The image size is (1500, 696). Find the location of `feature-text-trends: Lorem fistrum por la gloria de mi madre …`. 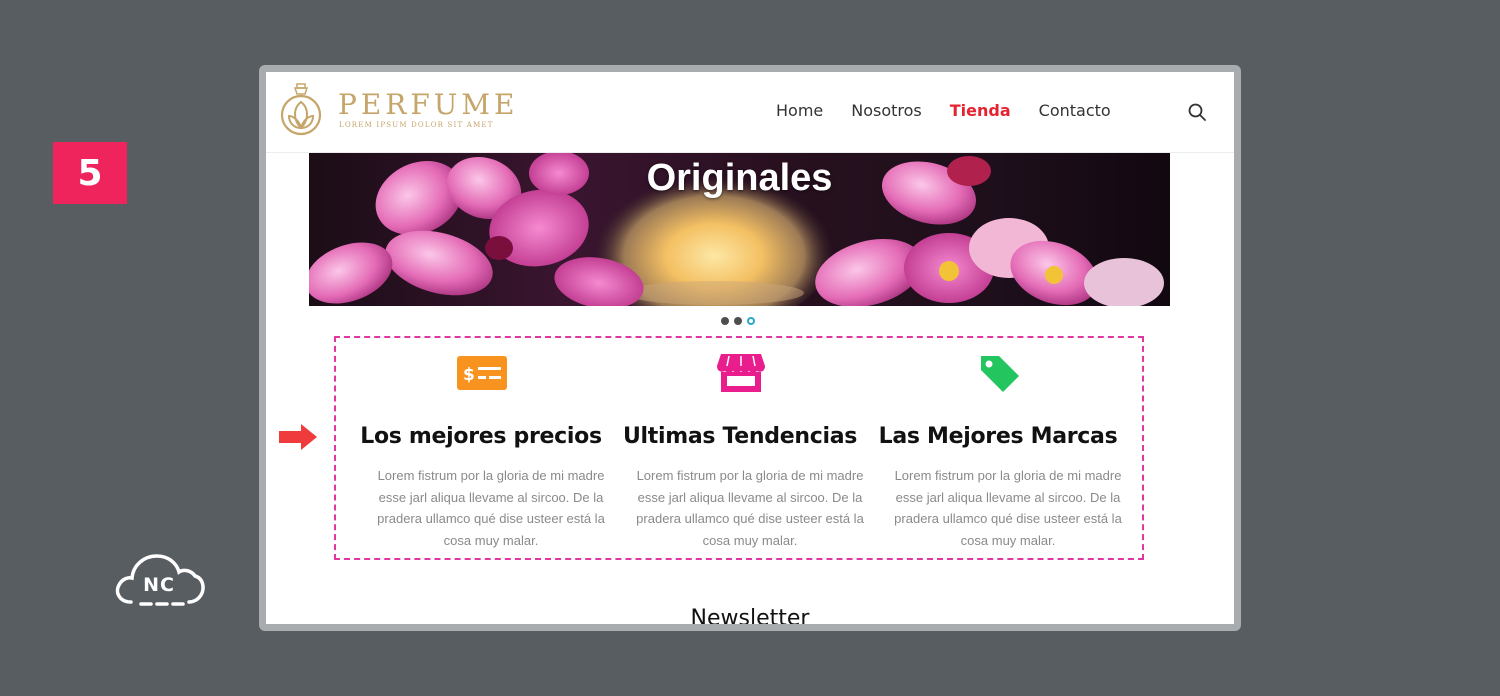

feature-text-trends: Lorem fistrum por la gloria de mi madre … is located at coordinates (750, 508).